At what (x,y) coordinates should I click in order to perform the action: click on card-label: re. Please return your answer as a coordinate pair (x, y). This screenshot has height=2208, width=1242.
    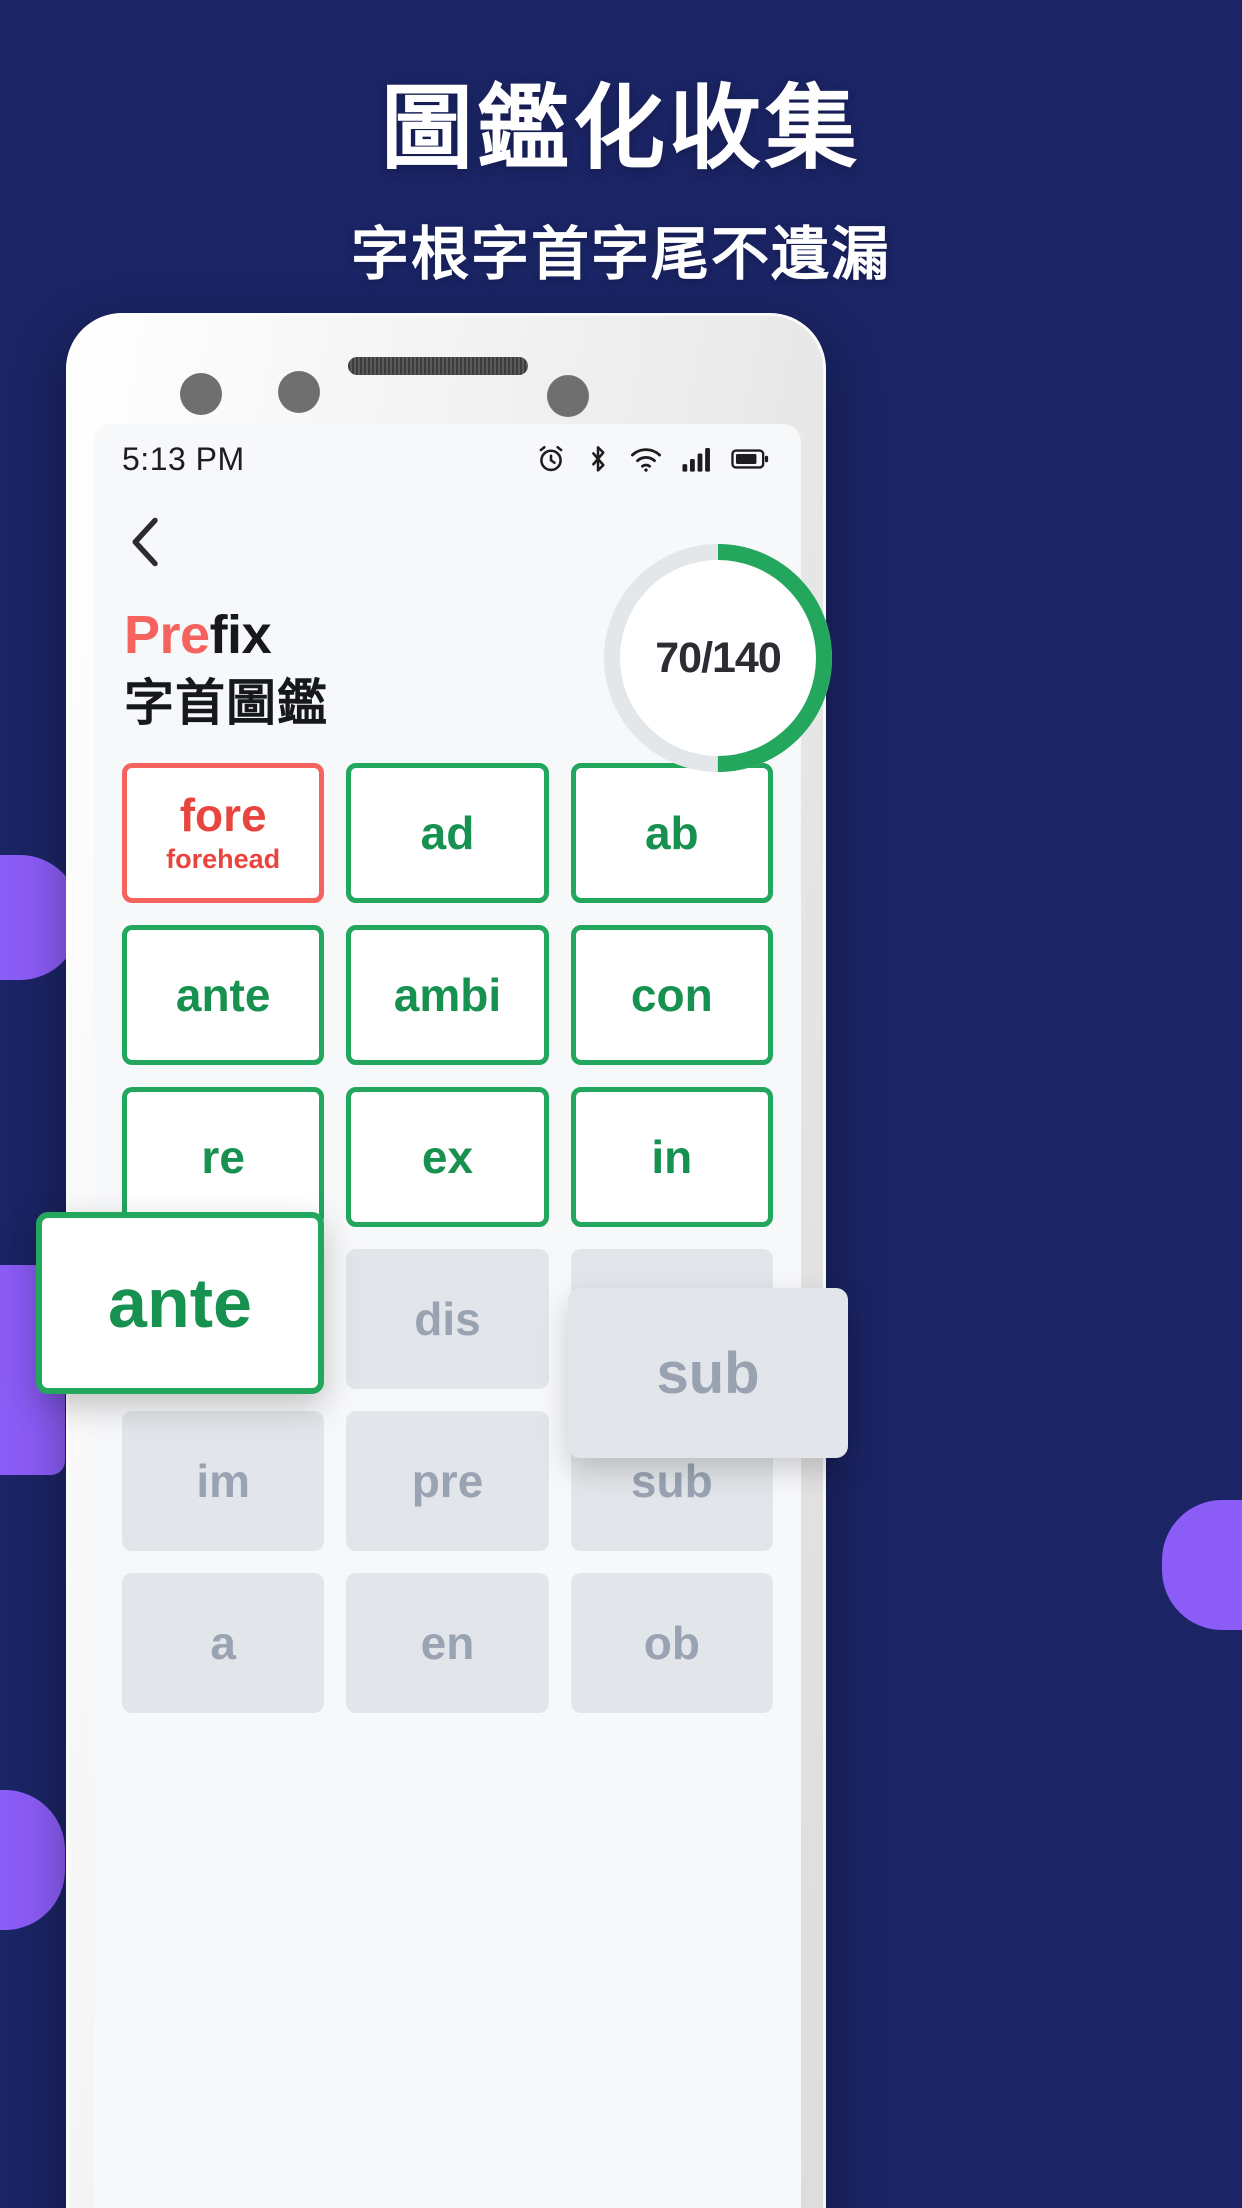
    Looking at the image, I should click on (223, 1156).